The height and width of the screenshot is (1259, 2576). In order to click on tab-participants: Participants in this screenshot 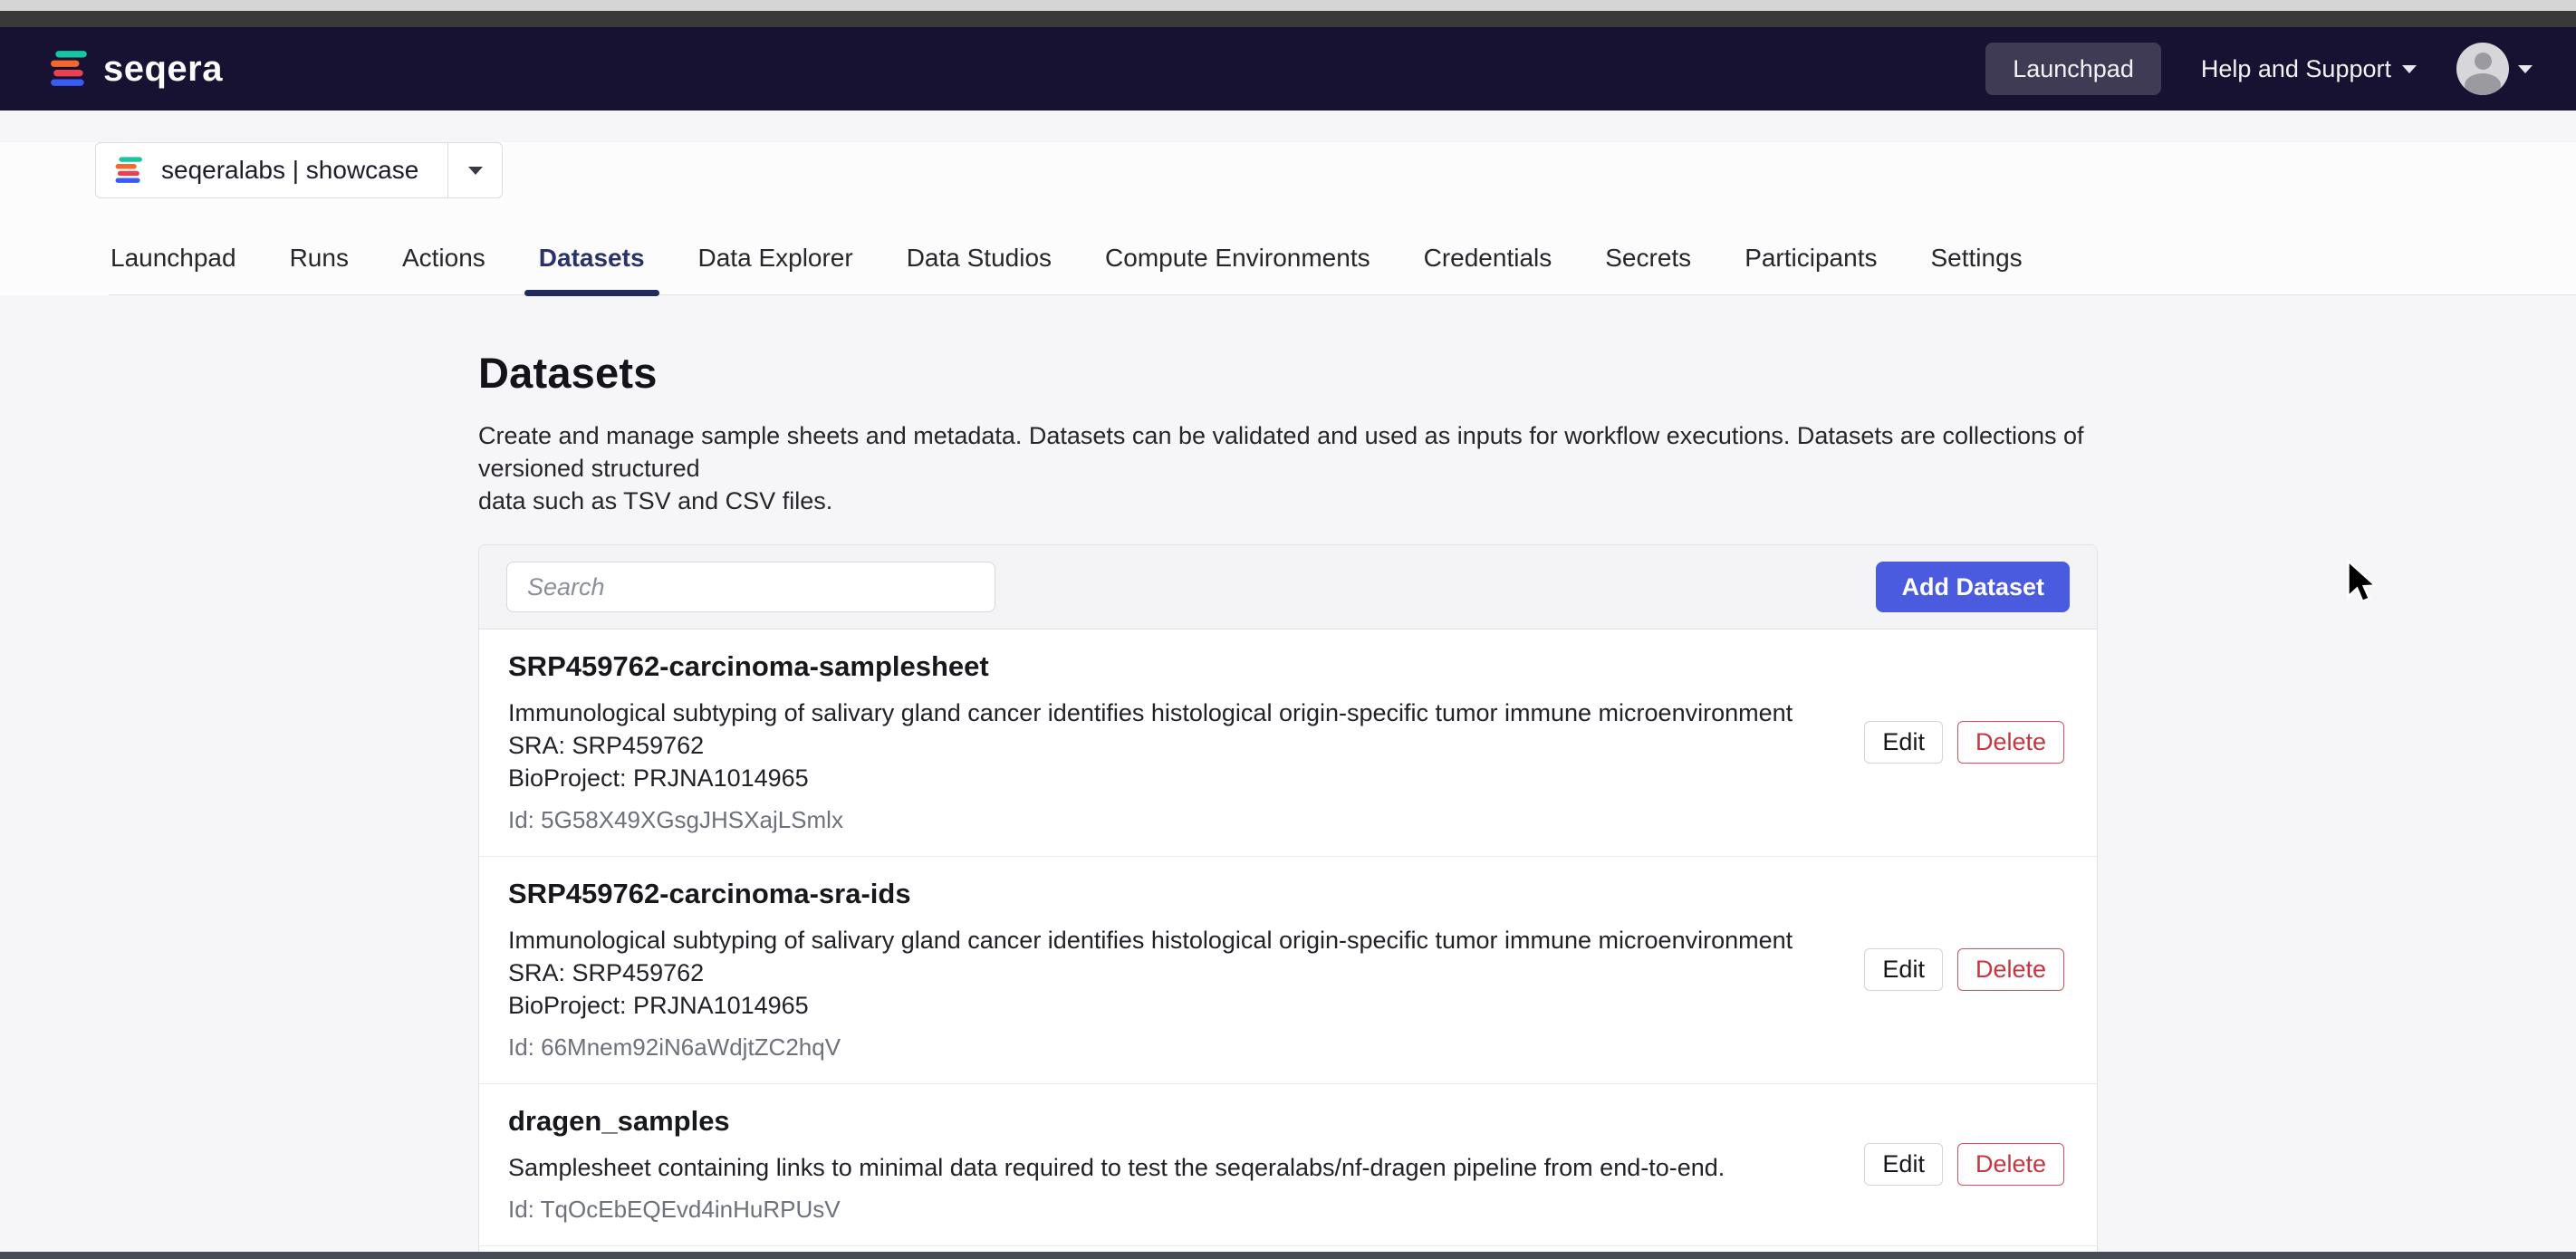, I will do `click(1811, 269)`.